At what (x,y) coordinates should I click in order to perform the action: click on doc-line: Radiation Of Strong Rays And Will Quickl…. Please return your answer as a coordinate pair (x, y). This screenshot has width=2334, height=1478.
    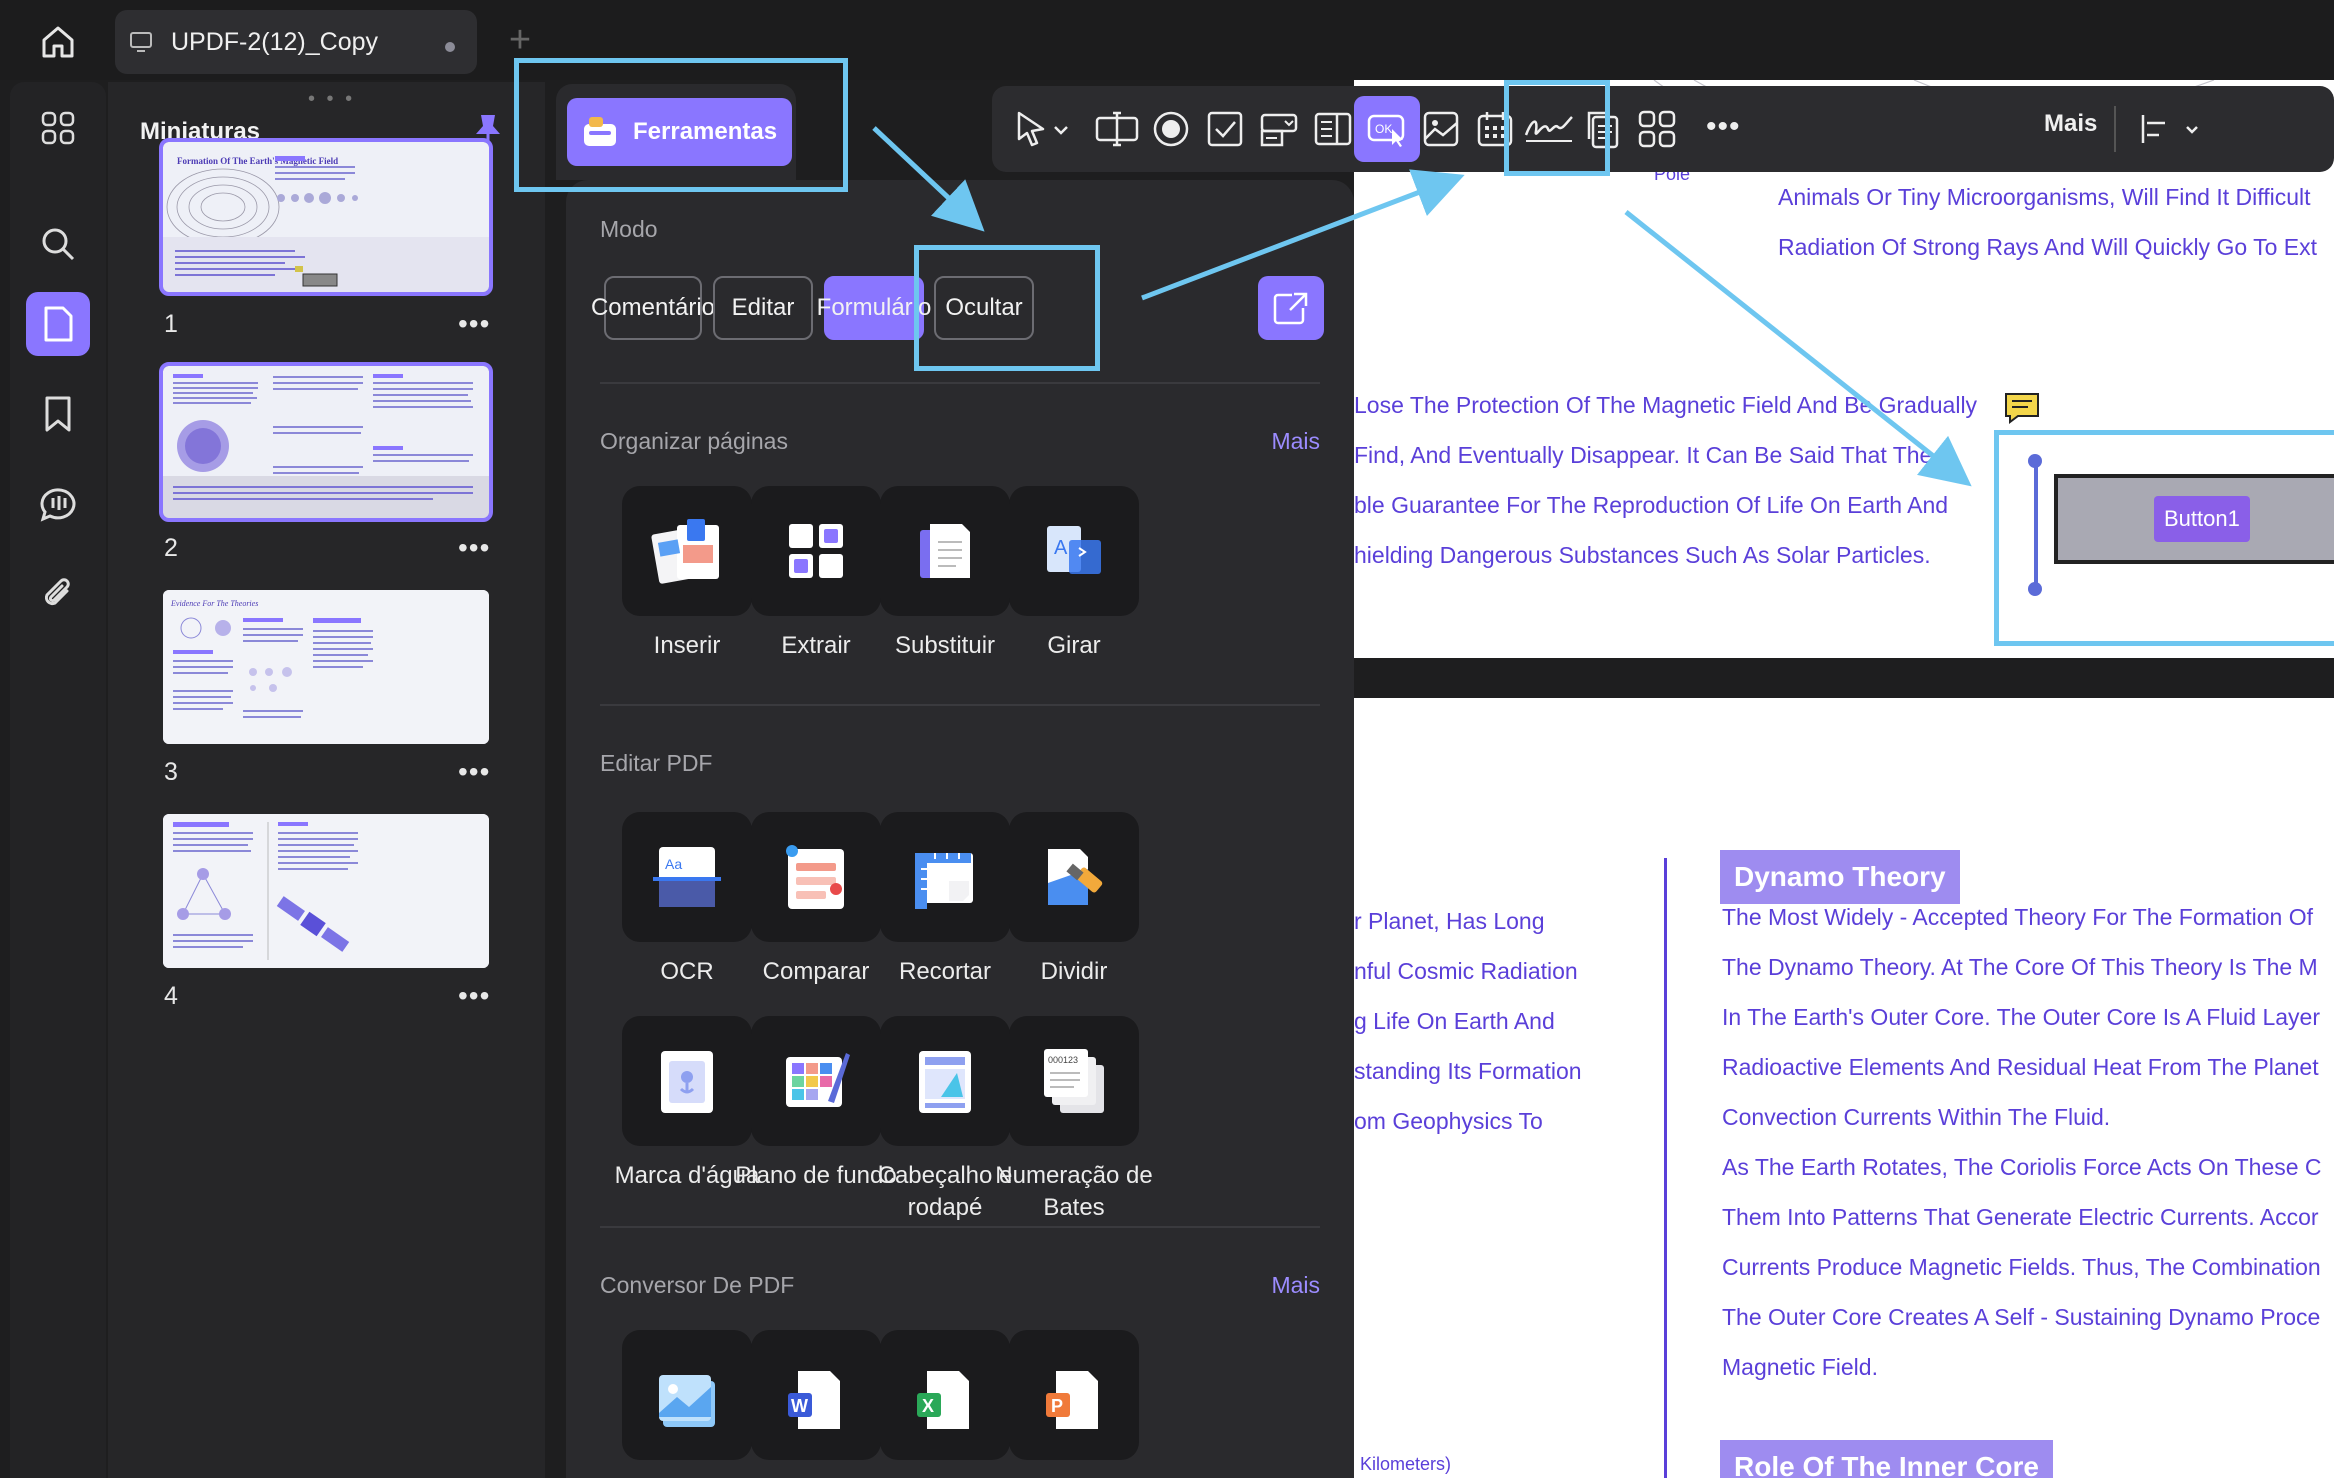
    Looking at the image, I should click on (2048, 247).